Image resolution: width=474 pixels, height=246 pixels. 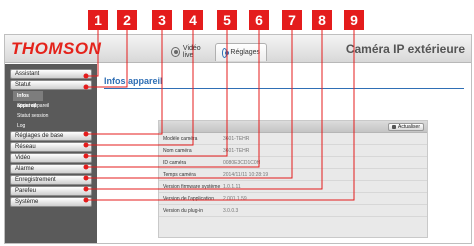 What do you see at coordinates (293, 163) in the screenshot?
I see `info-row: ID caméra 0080E3CD1C0H` at bounding box center [293, 163].